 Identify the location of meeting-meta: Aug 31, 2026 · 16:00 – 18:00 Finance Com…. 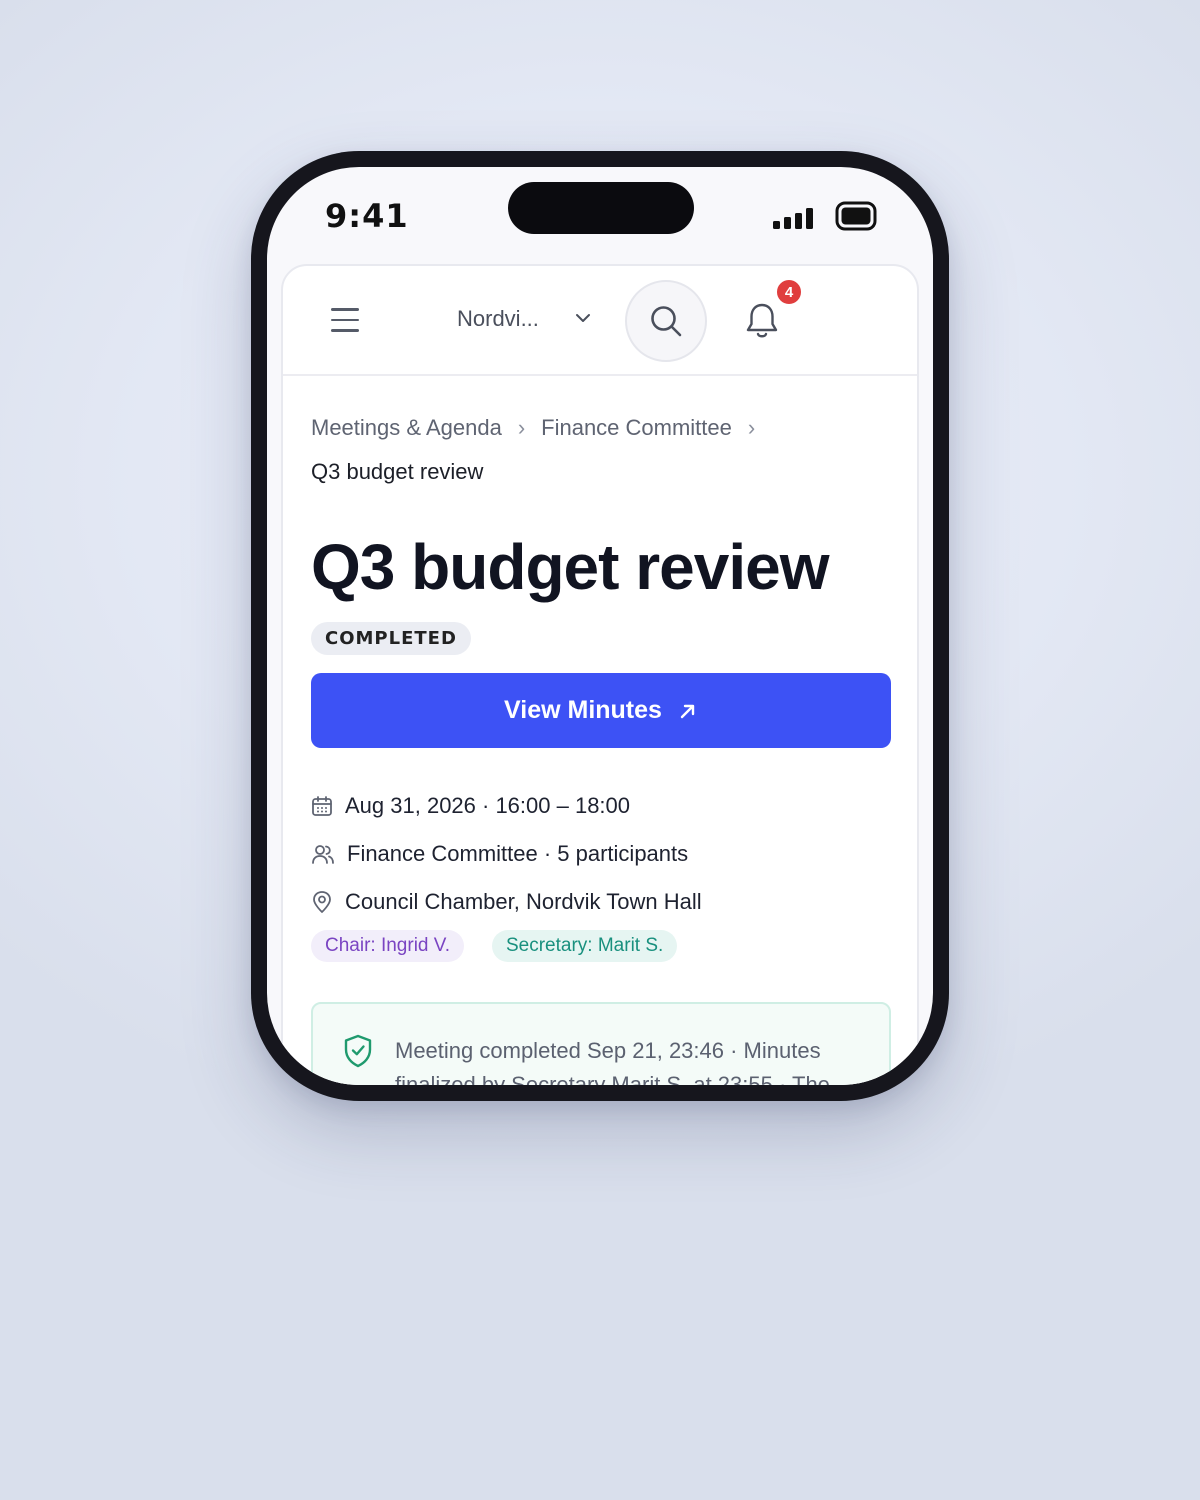
(606, 872).